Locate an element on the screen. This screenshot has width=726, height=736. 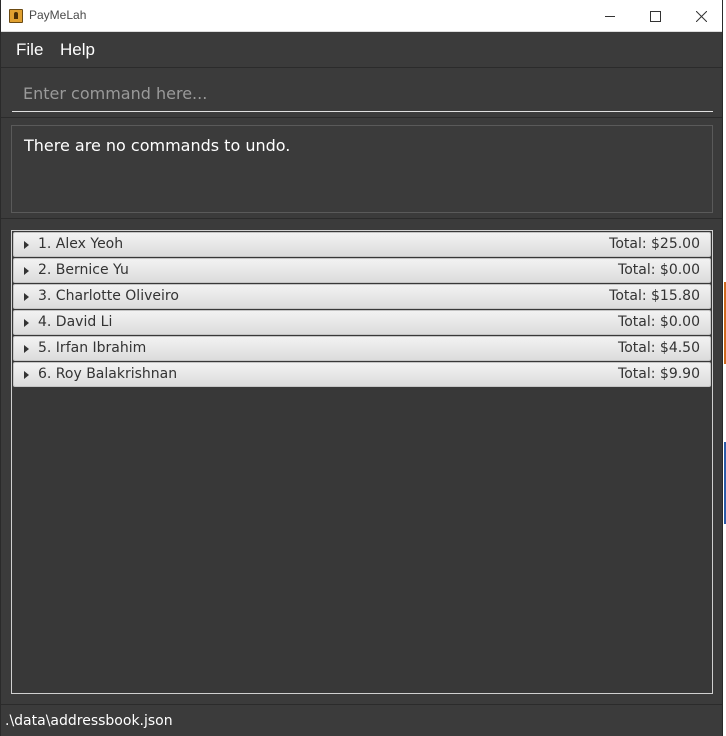
close-button is located at coordinates (701, 16).